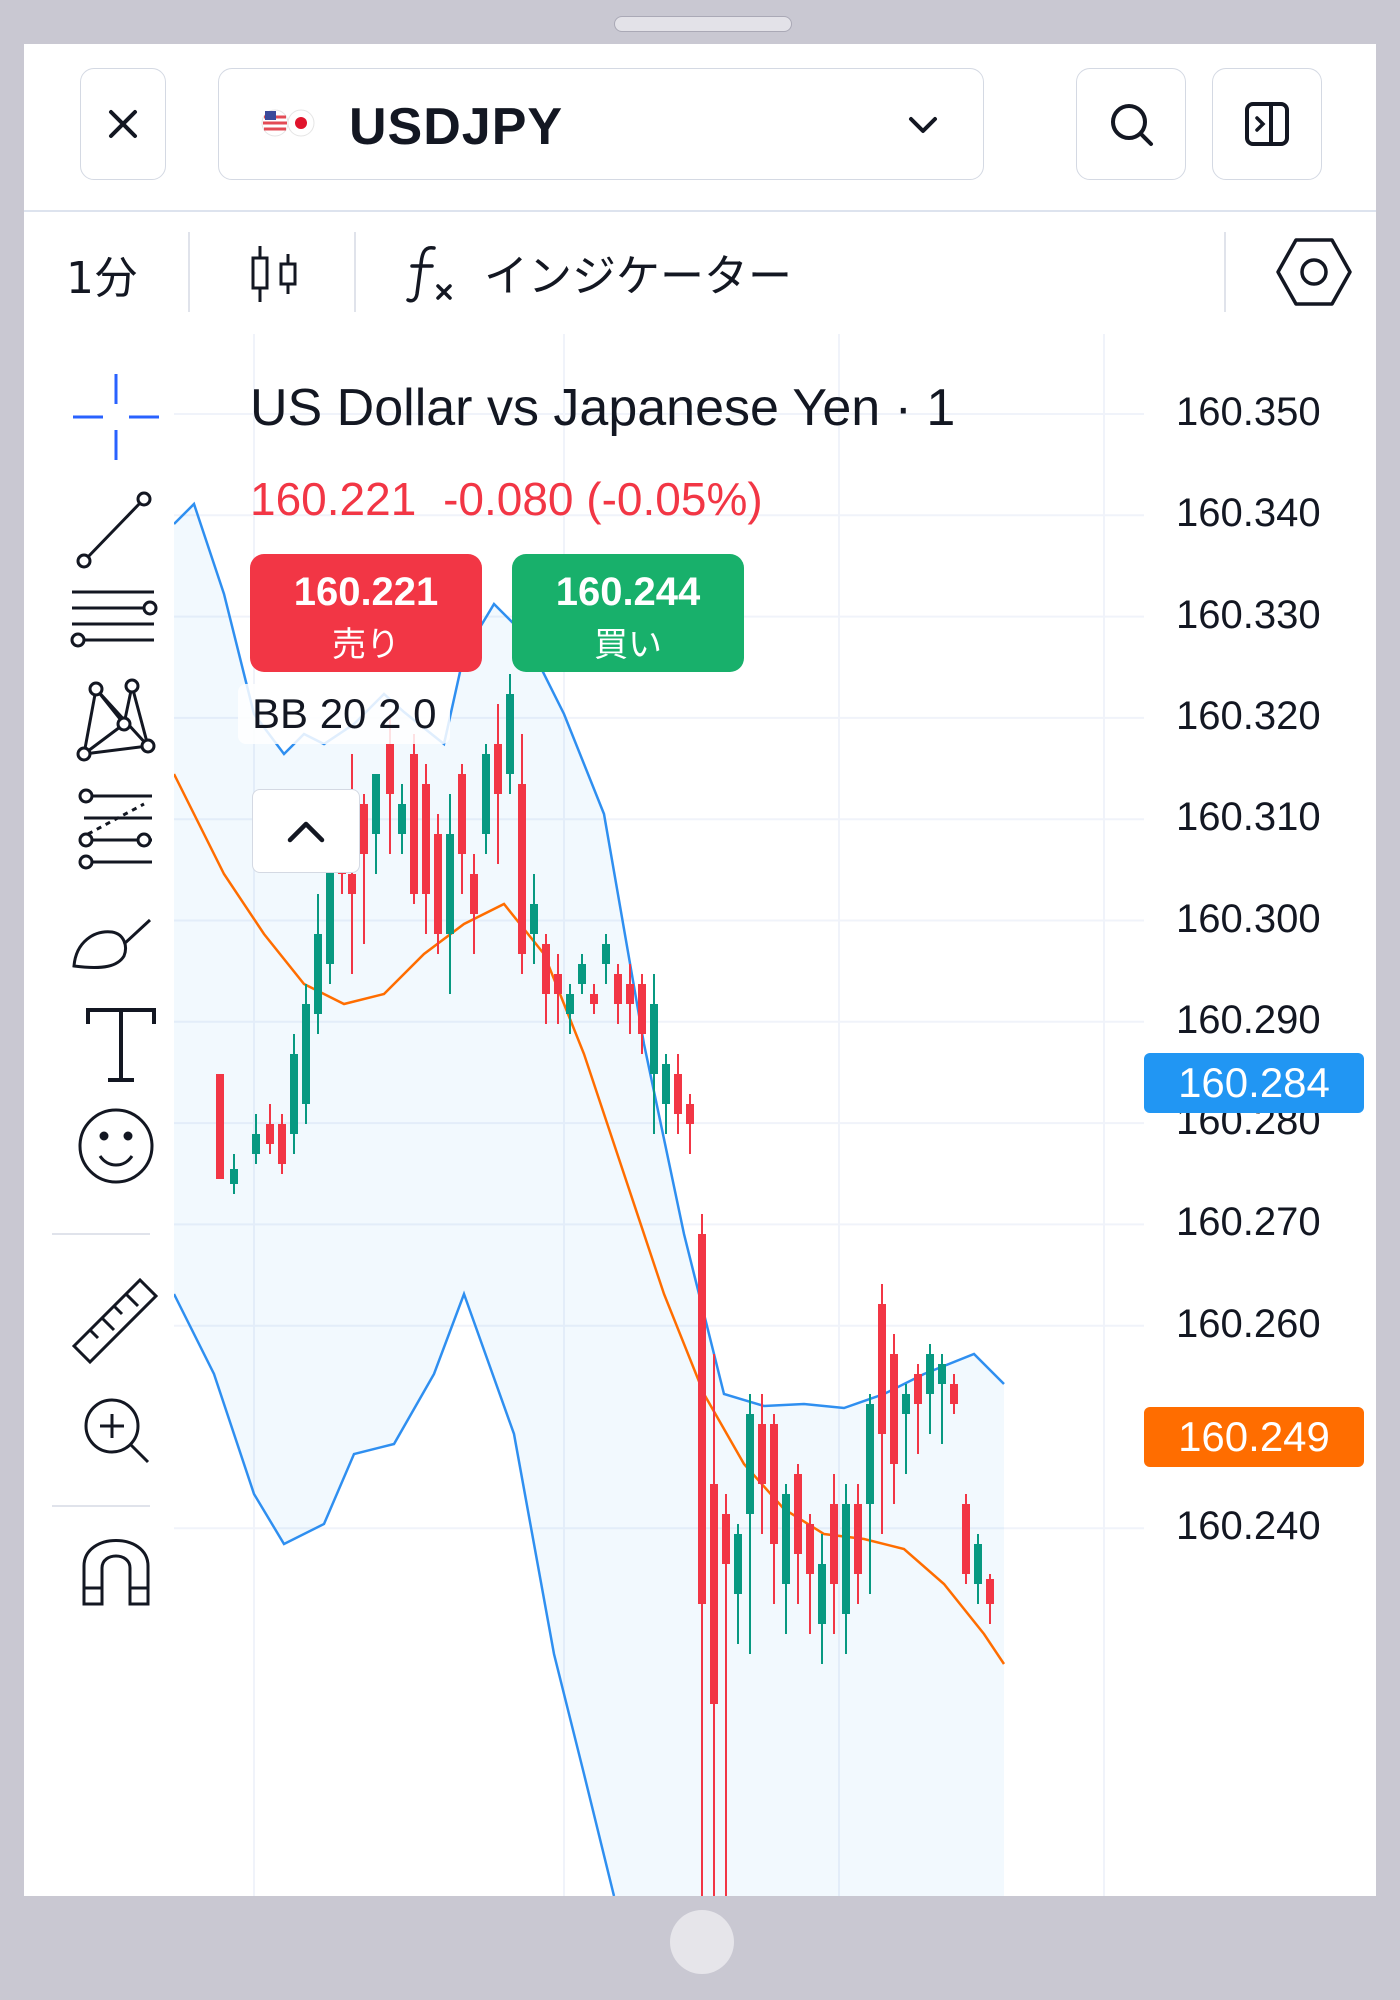  What do you see at coordinates (702, 1942) in the screenshot?
I see `home-button` at bounding box center [702, 1942].